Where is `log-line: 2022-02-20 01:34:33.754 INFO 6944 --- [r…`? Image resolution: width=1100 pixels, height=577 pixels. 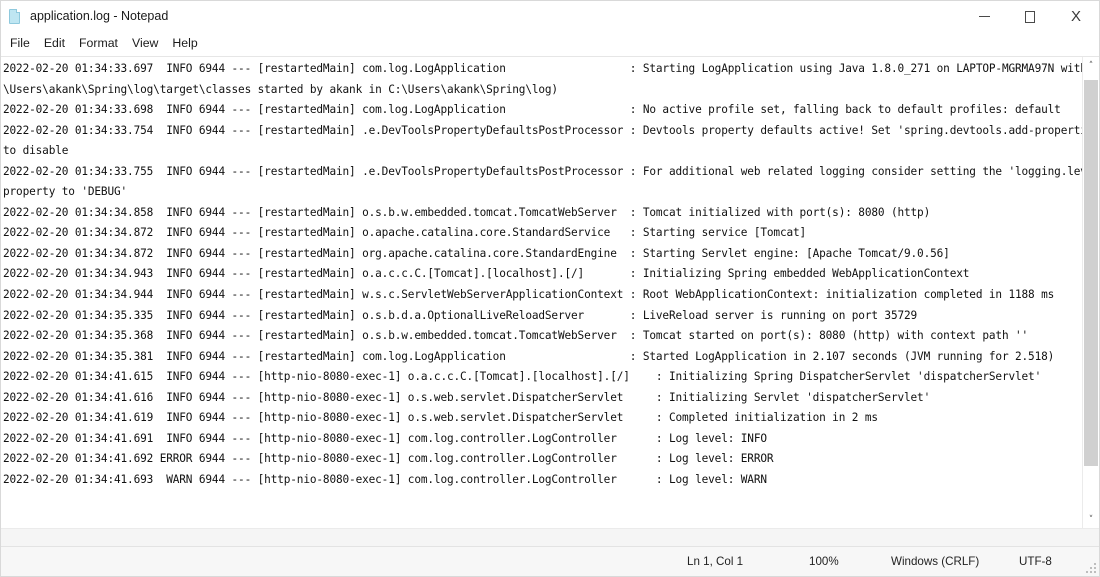 log-line: 2022-02-20 01:34:33.754 INFO 6944 --- [r… is located at coordinates (542, 130).